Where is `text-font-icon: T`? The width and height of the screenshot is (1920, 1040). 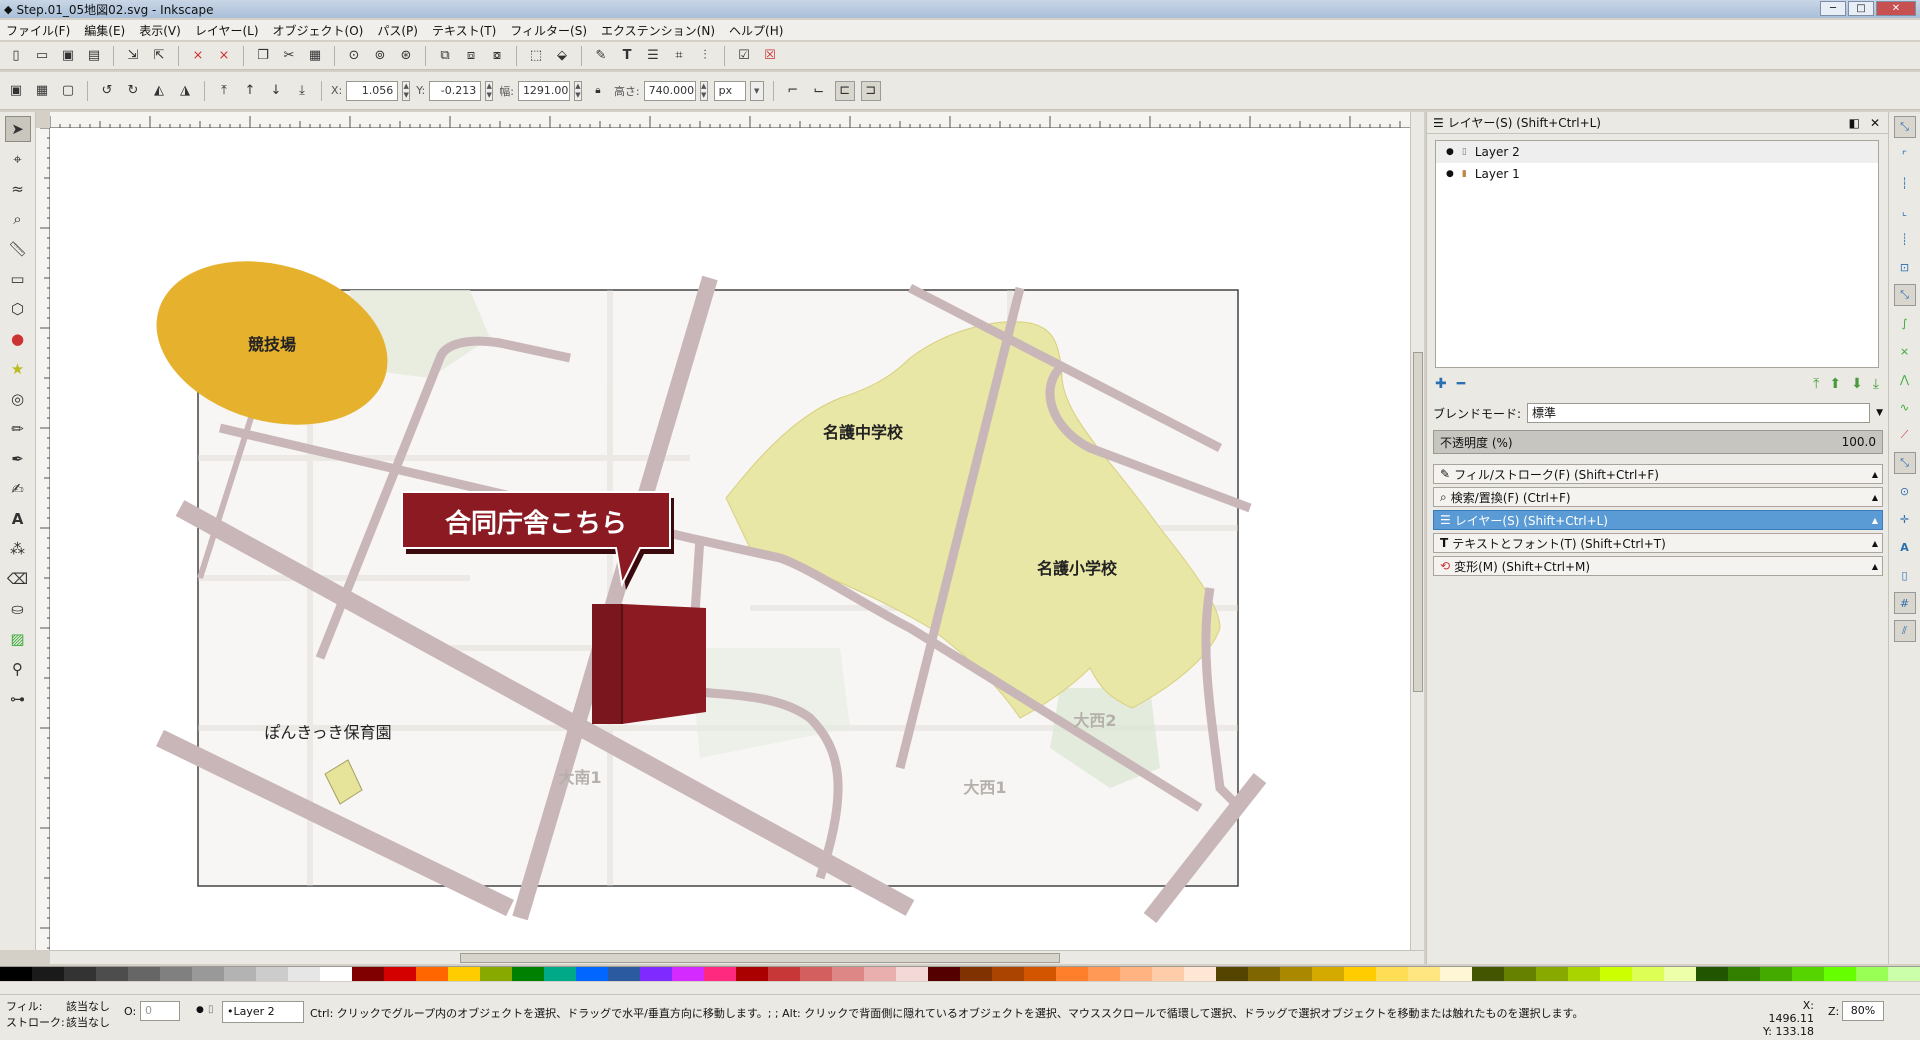 text-font-icon: T is located at coordinates (627, 56).